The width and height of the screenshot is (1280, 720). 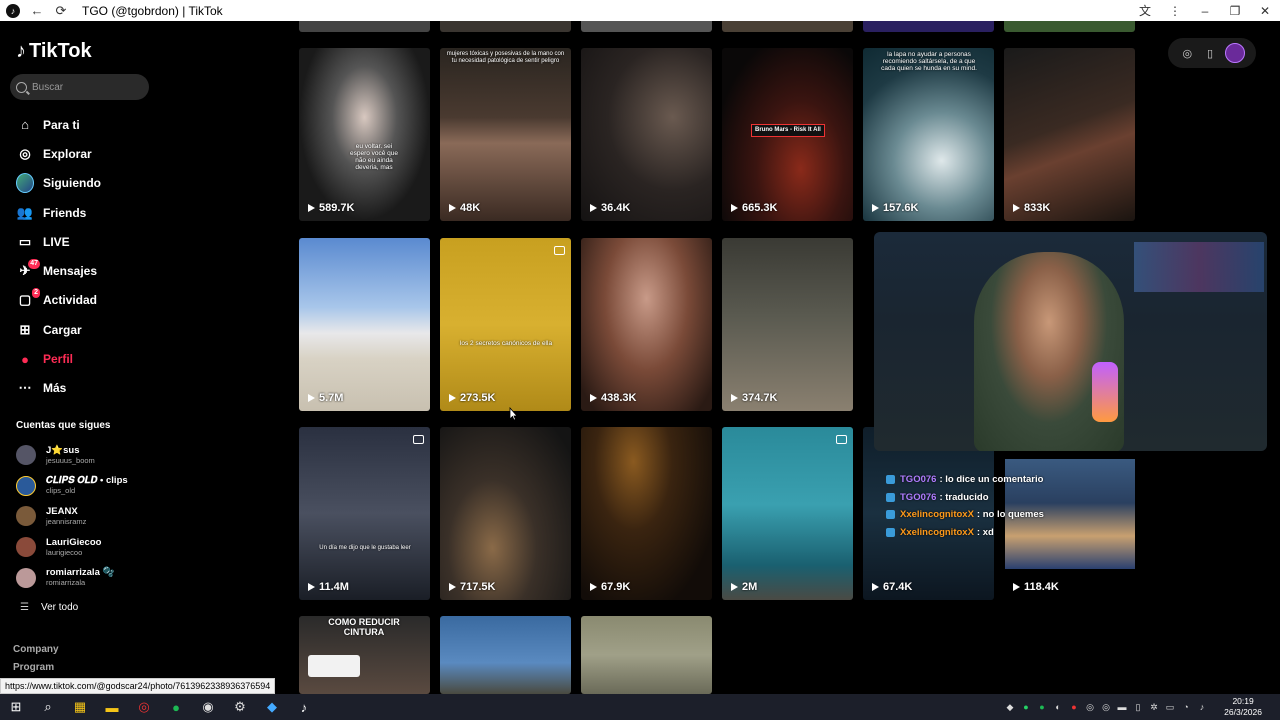 I want to click on following-account: 𝑪𝑳𝑰𝑷𝑺 𝑶𝑳𝑫 • clips clips_old, so click(x=90, y=486).